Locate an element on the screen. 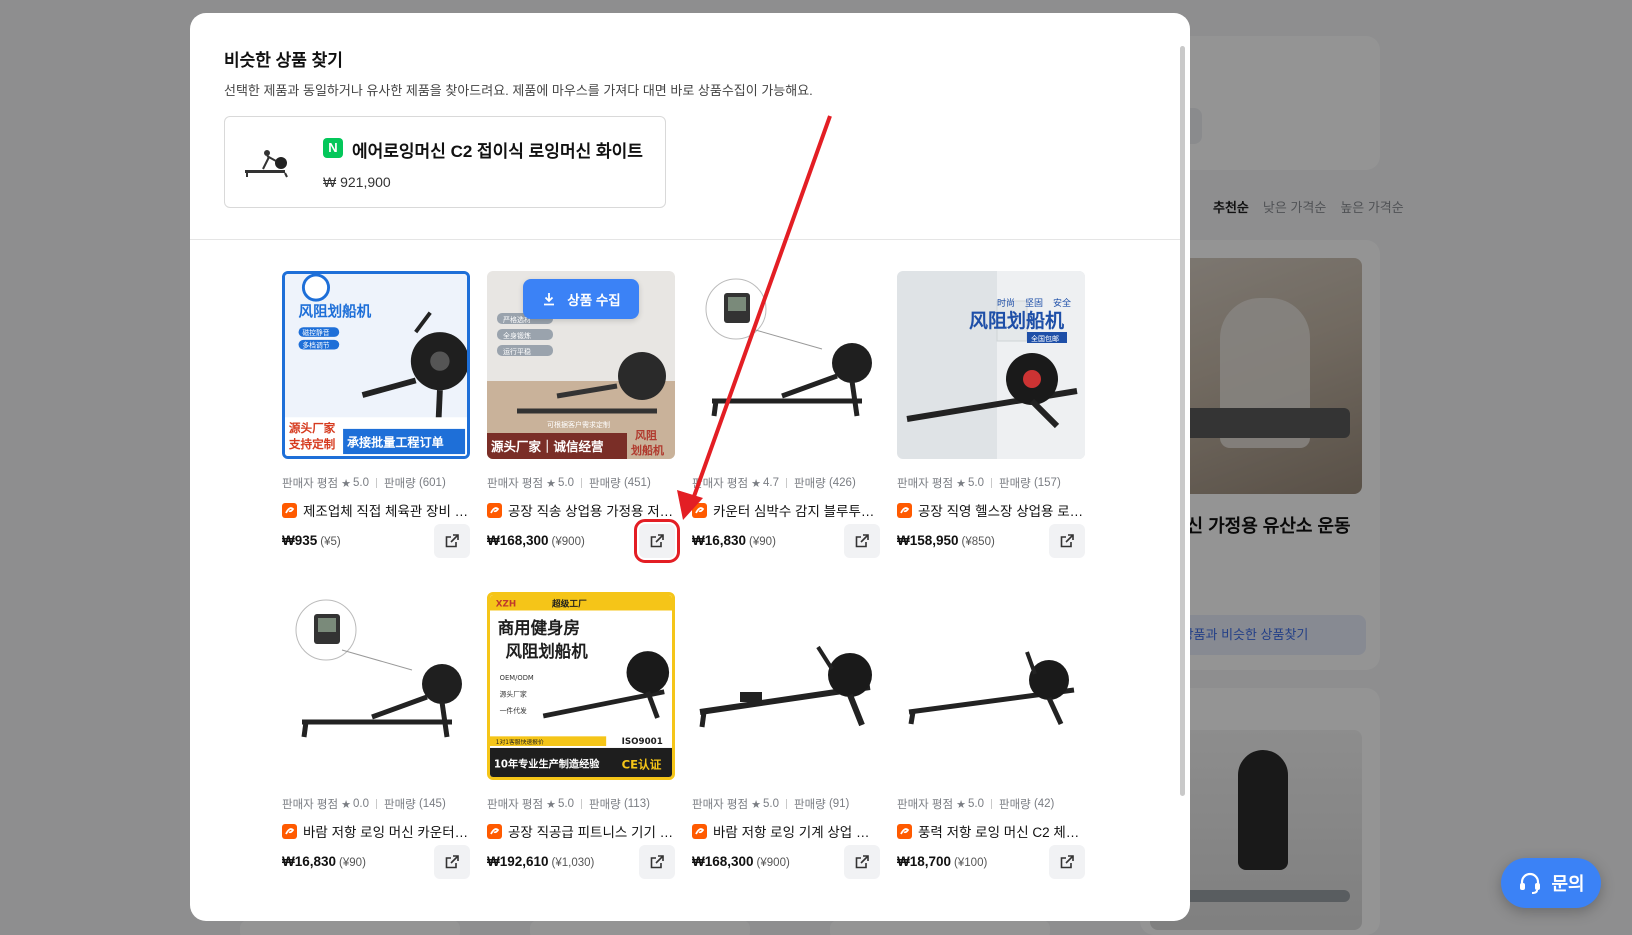  reference-product-price: ₩ 921,900 is located at coordinates (357, 182).